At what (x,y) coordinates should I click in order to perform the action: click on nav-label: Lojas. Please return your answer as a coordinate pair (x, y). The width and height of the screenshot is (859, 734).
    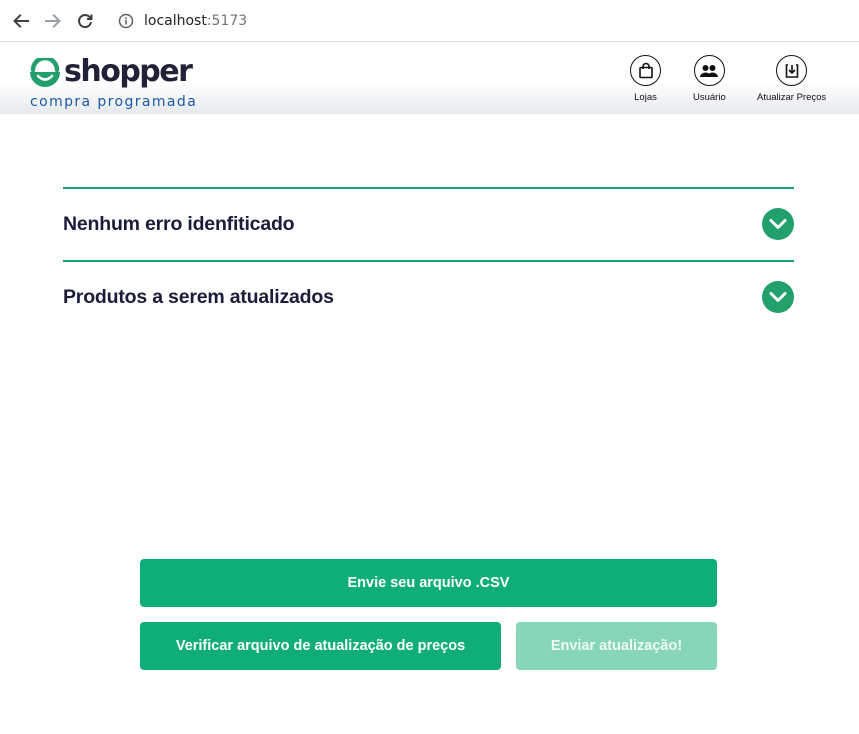
    Looking at the image, I should click on (645, 97).